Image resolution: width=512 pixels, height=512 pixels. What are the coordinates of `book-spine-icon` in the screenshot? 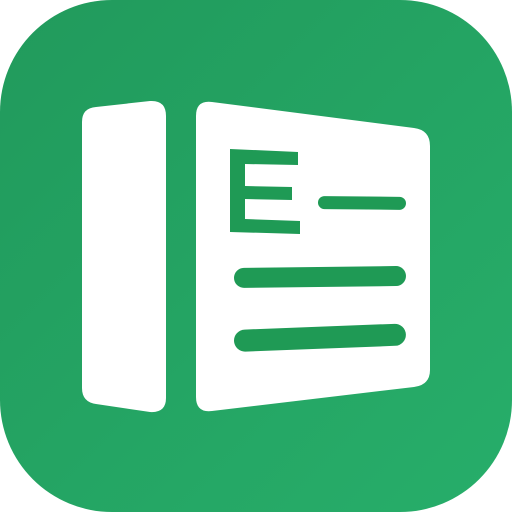 It's located at (124, 256).